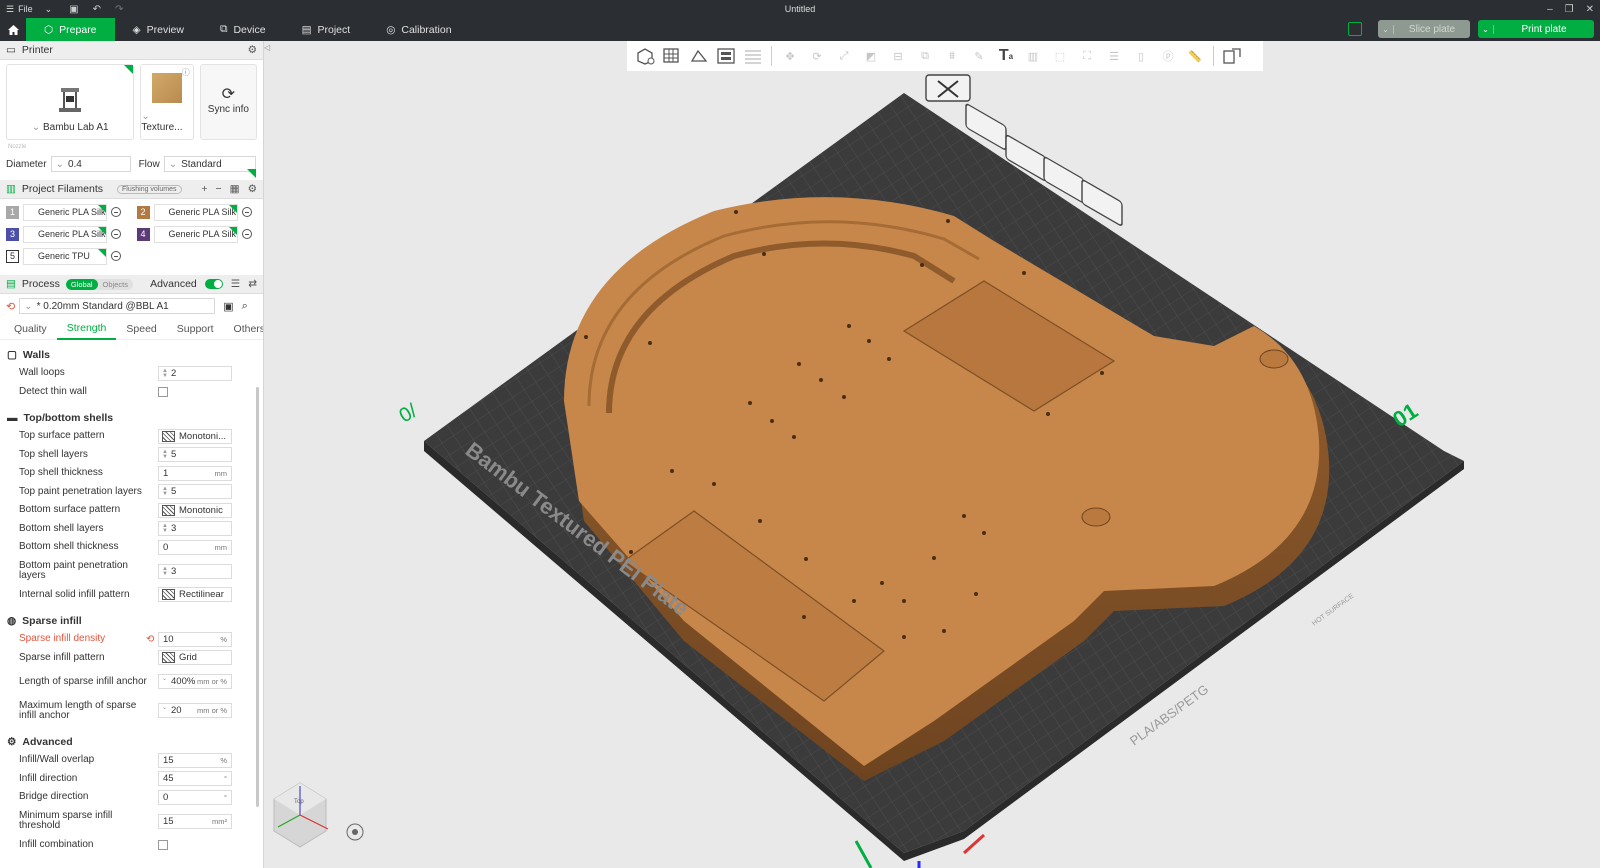 This screenshot has height=868, width=1600. What do you see at coordinates (141, 329) in the screenshot?
I see `tab-speed: Speed` at bounding box center [141, 329].